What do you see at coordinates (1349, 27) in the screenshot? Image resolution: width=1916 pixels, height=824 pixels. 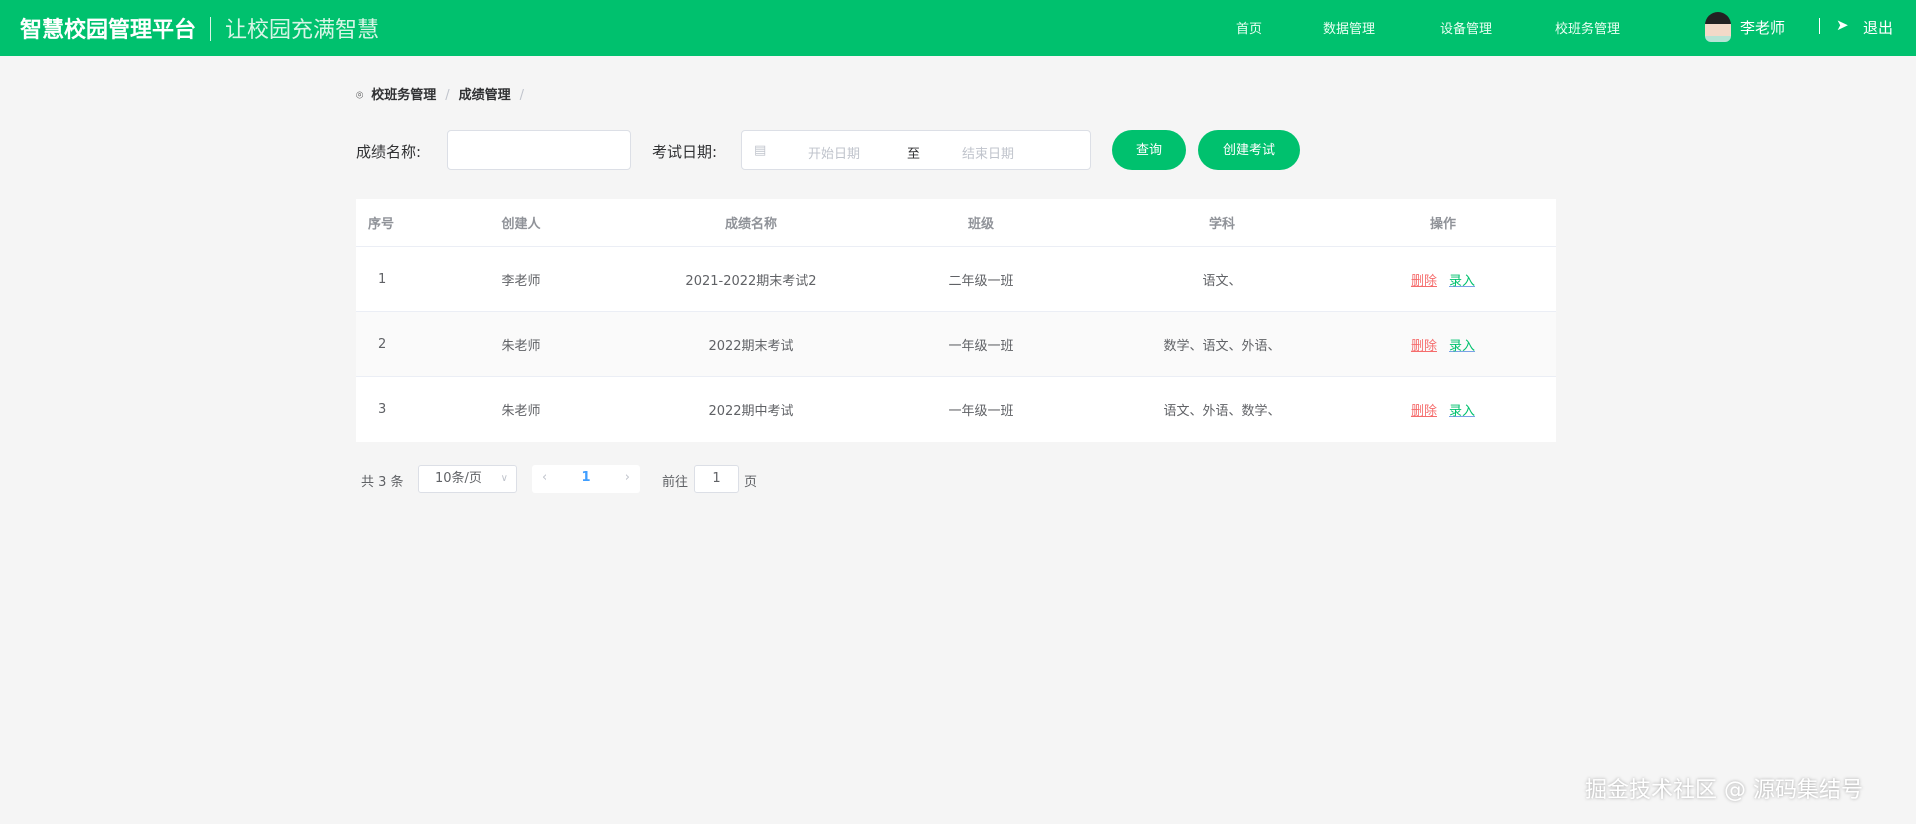 I see `nav-data-management: 数据管理` at bounding box center [1349, 27].